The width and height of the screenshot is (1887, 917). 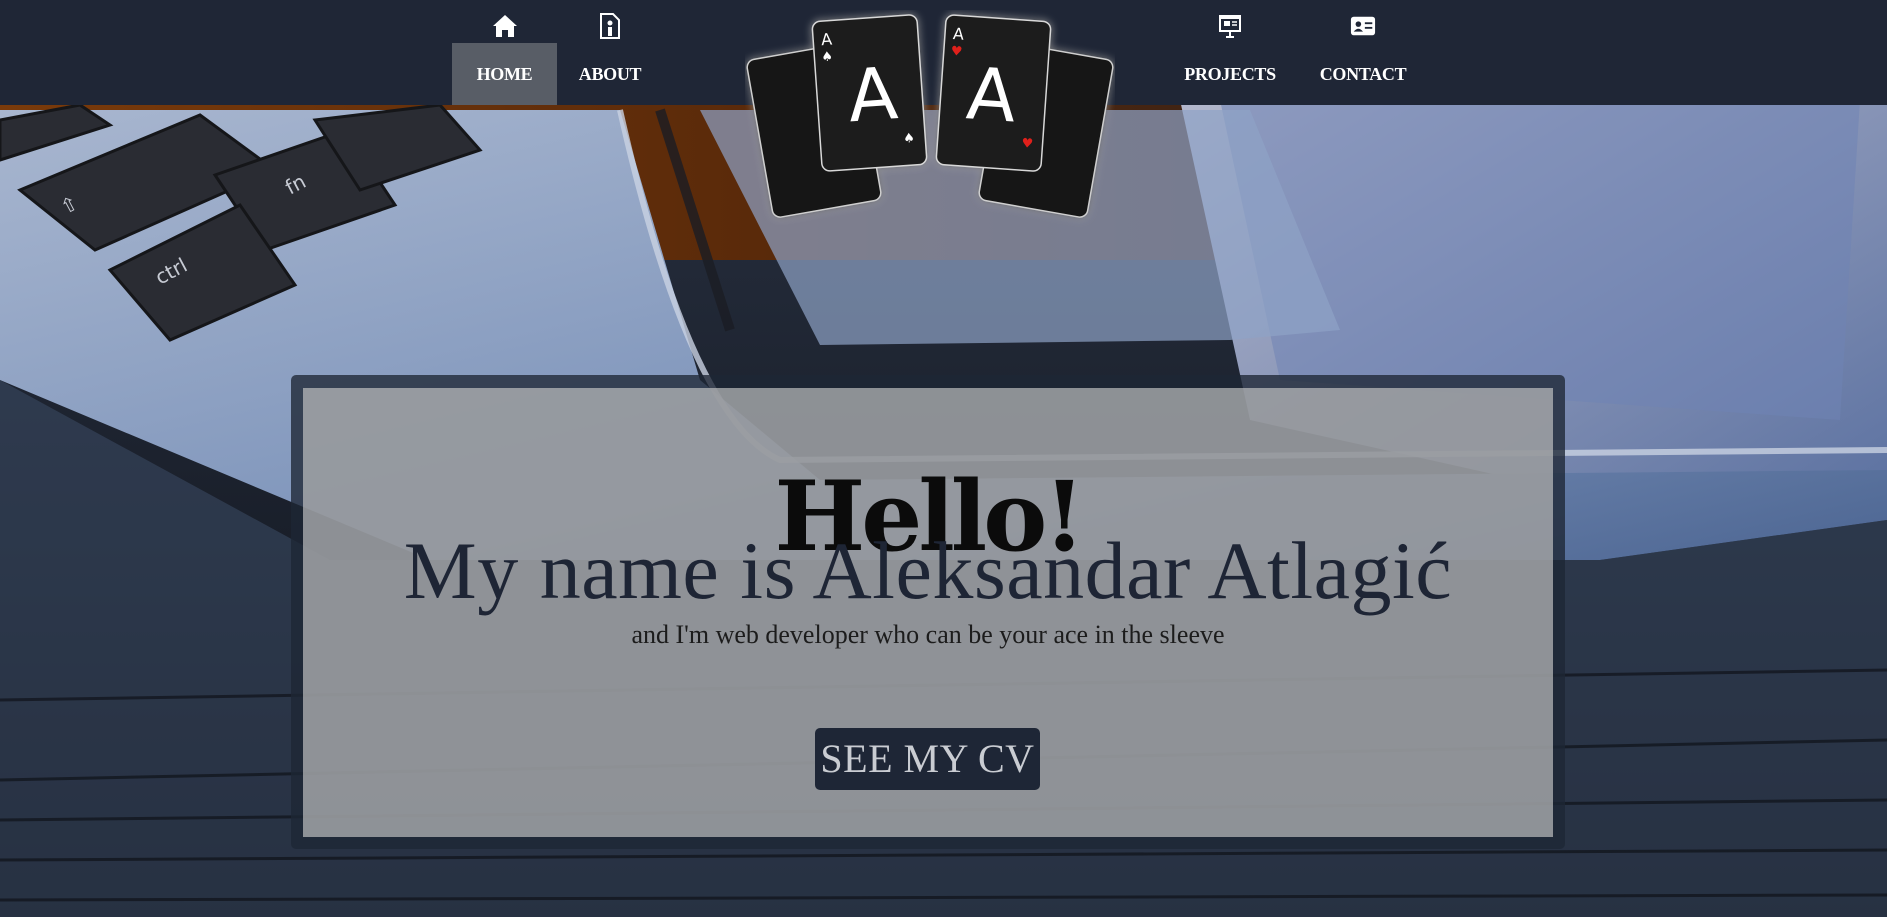 What do you see at coordinates (872, 94) in the screenshot?
I see `left-ace-rank-center: A` at bounding box center [872, 94].